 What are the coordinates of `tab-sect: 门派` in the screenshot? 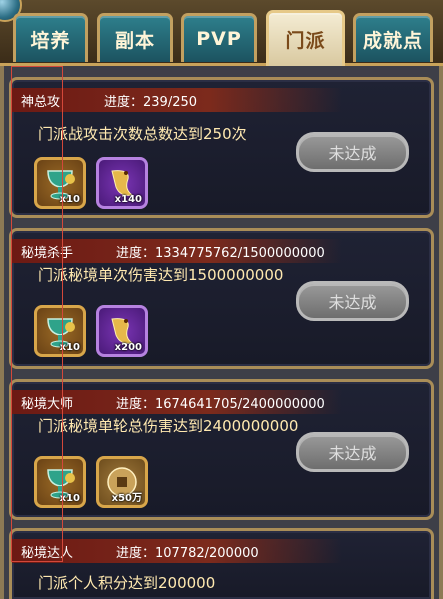 It's located at (305, 38).